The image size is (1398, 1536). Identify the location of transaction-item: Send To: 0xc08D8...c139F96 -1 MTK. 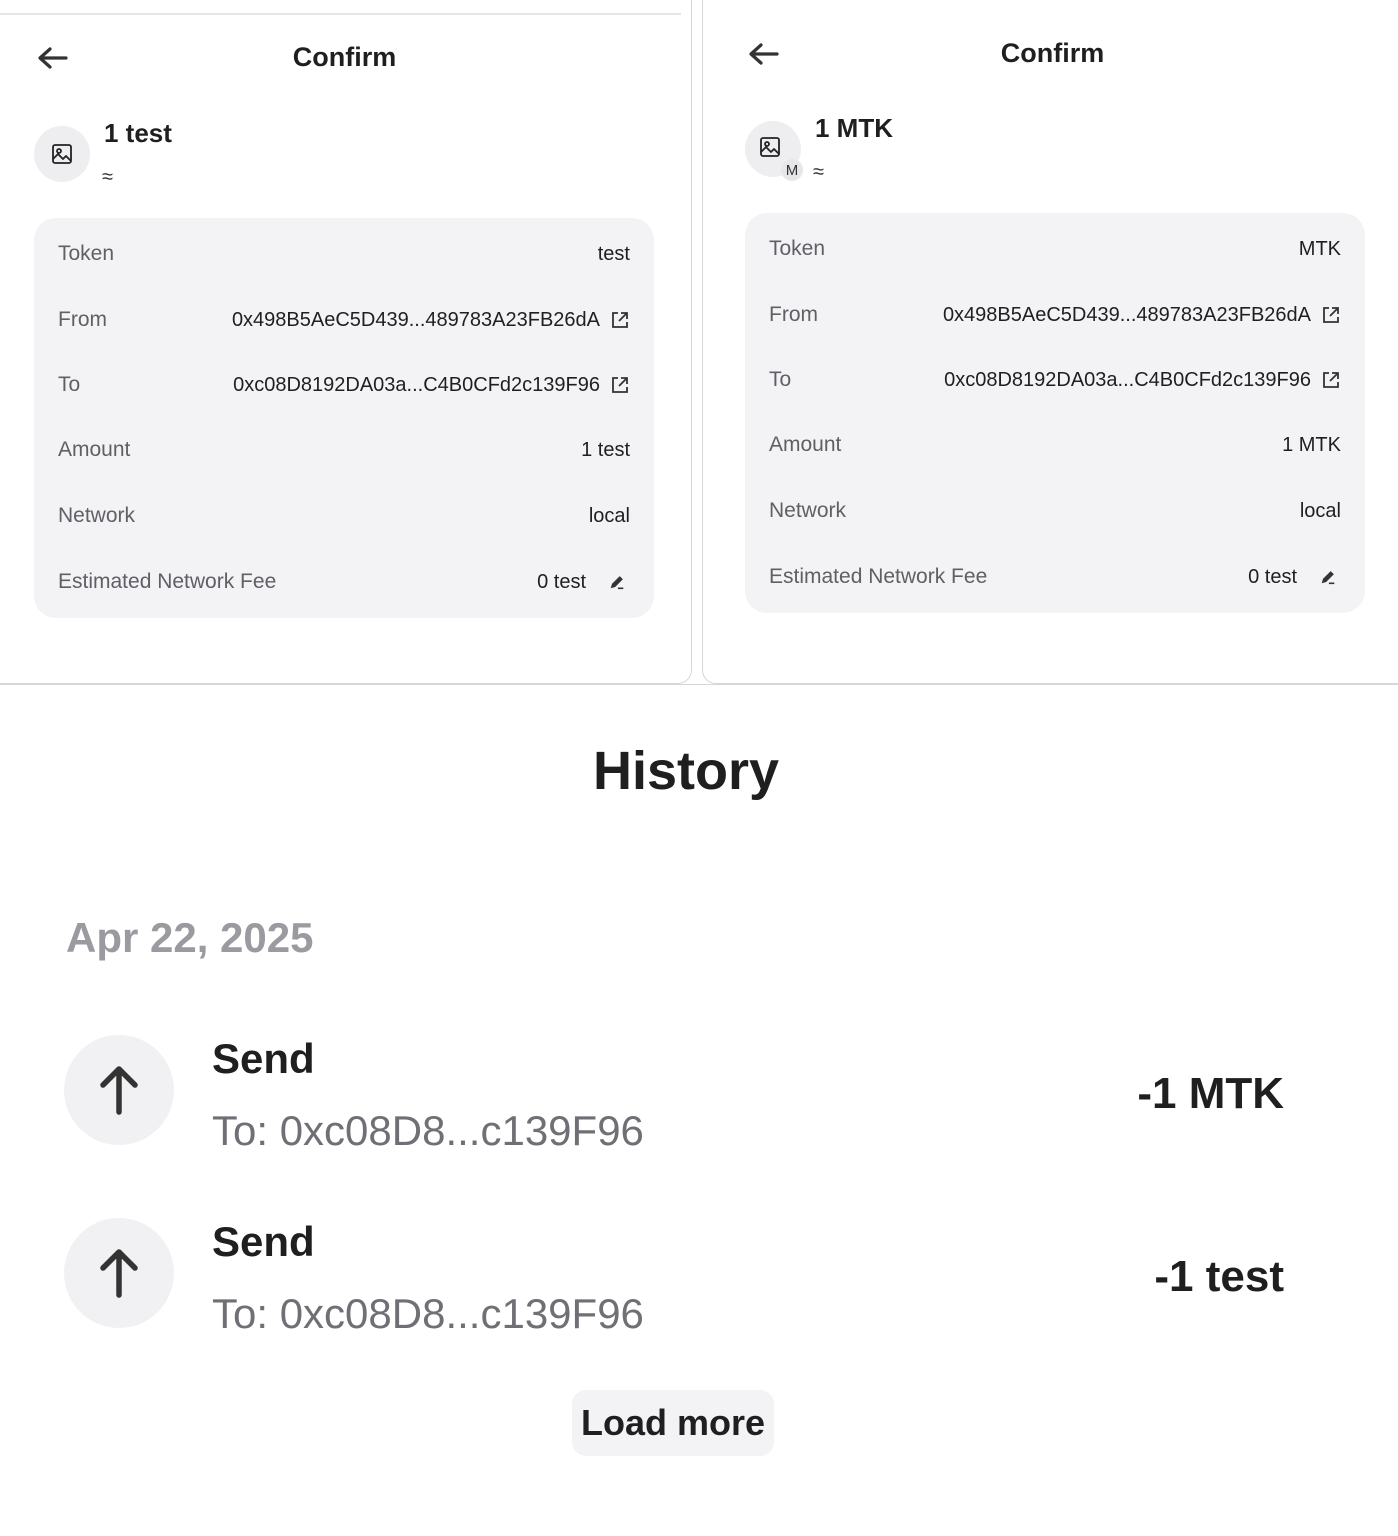
(674, 1095).